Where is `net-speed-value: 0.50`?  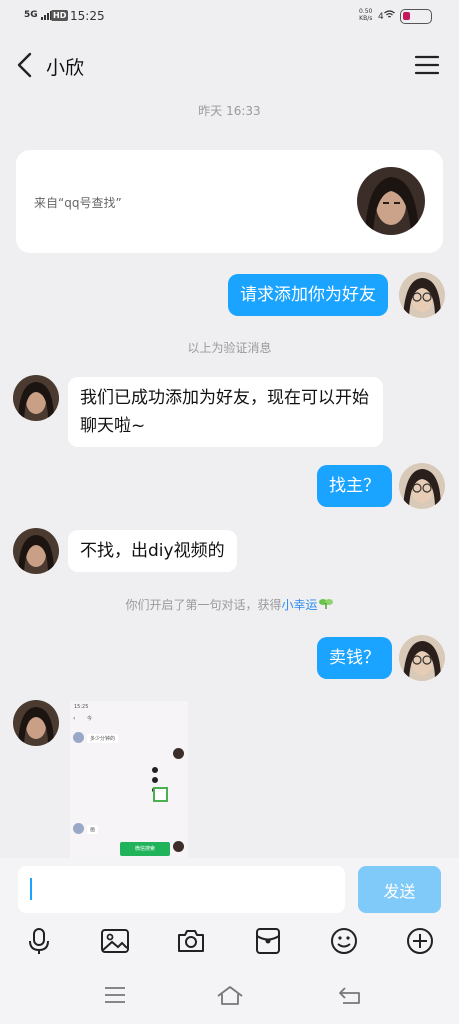
net-speed-value: 0.50 is located at coordinates (366, 11).